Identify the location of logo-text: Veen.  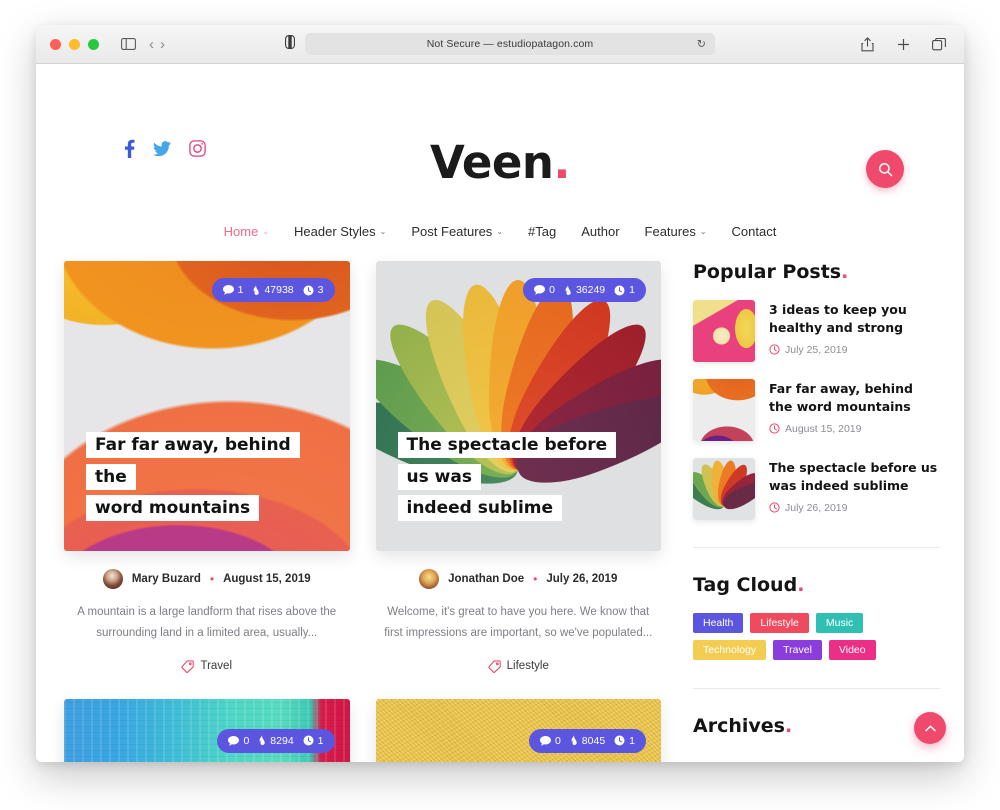
(491, 162).